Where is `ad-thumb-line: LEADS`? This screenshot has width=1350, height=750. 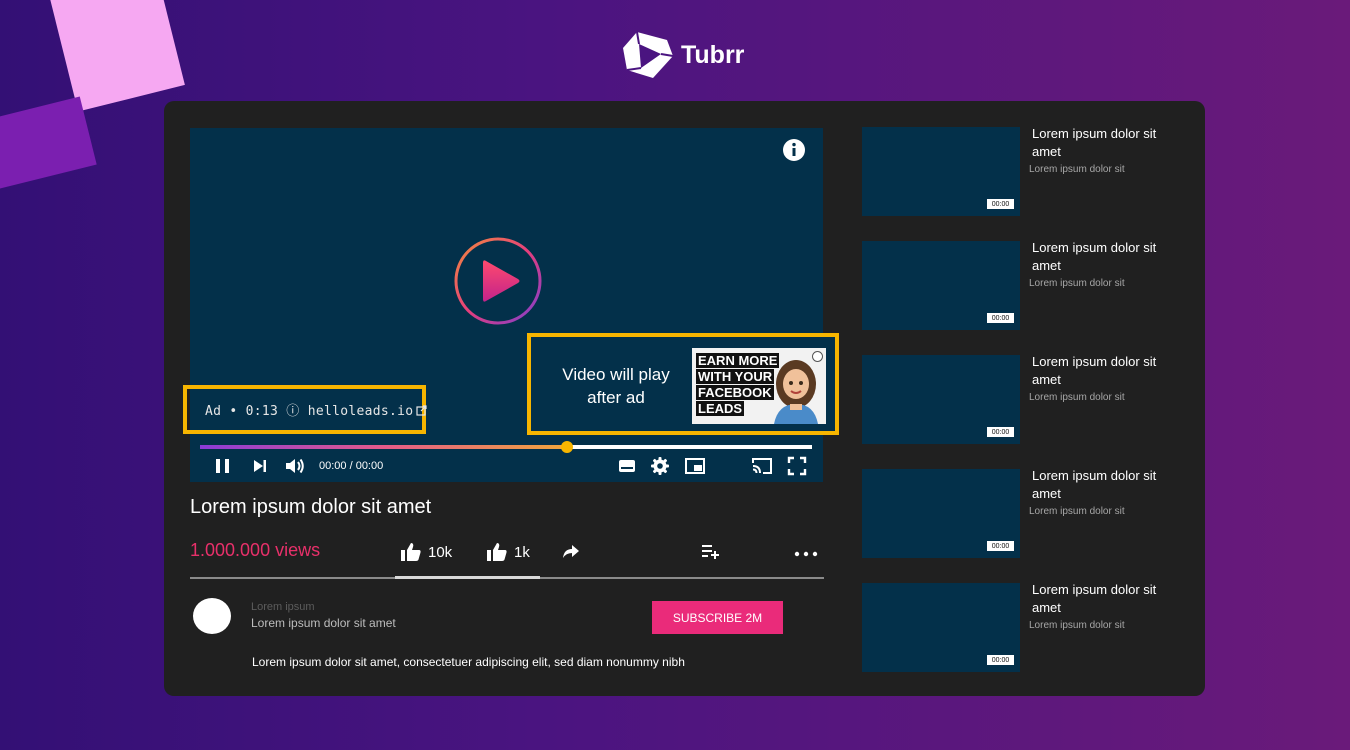 ad-thumb-line: LEADS is located at coordinates (720, 408).